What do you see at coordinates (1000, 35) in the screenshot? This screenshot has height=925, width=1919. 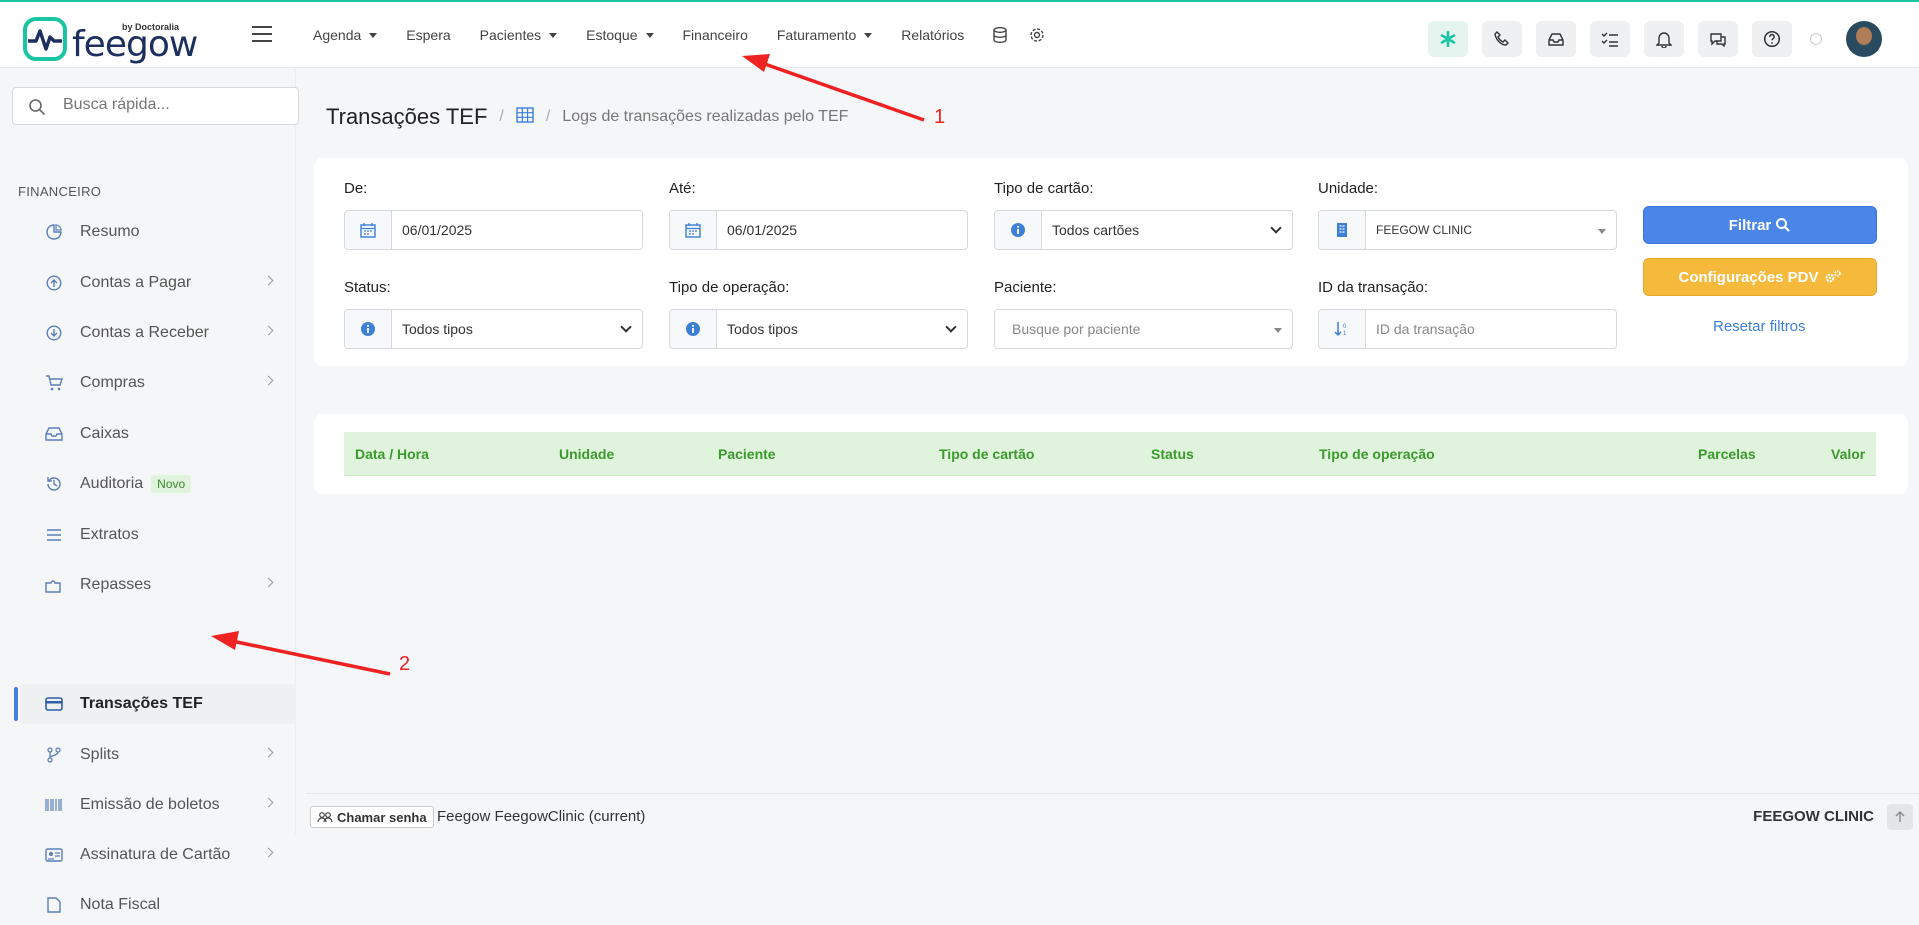 I see `database-icon` at bounding box center [1000, 35].